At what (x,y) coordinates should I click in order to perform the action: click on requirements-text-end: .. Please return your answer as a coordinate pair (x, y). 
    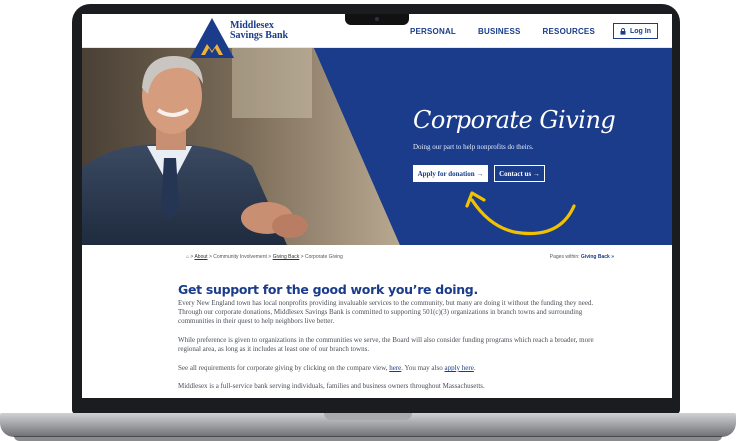
    Looking at the image, I should click on (474, 368).